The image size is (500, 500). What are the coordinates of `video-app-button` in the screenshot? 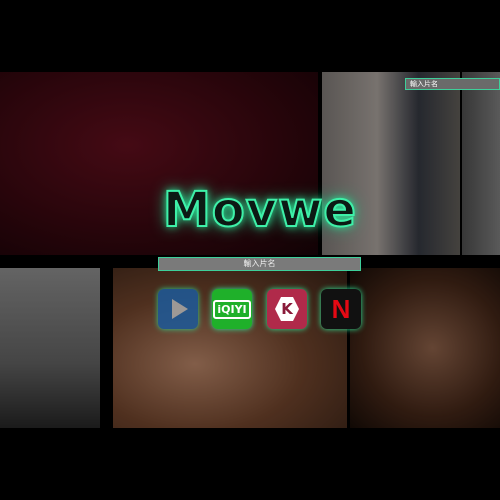 It's located at (178, 309).